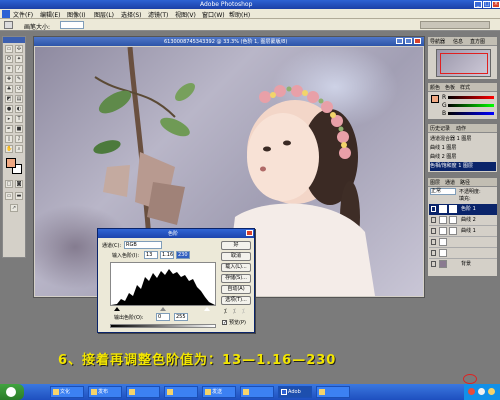 Image resolution: width=500 pixels, height=400 pixels. What do you see at coordinates (9, 149) in the screenshot?
I see `hand-tool-icon: ✋` at bounding box center [9, 149].